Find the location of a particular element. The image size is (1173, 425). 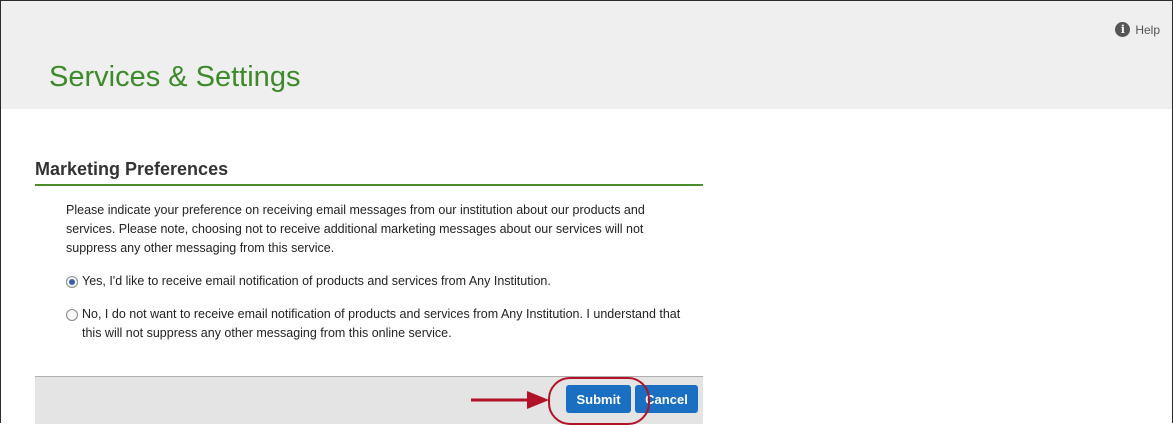

help-label: Help is located at coordinates (1147, 29).